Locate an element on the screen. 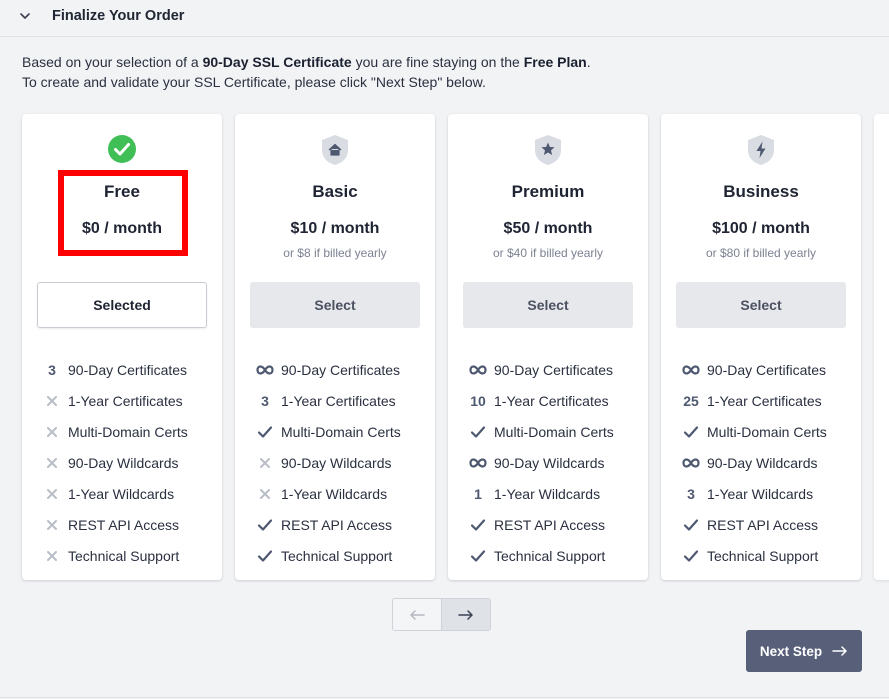  feature-item: 10 1-Year Certificates is located at coordinates (553, 400).